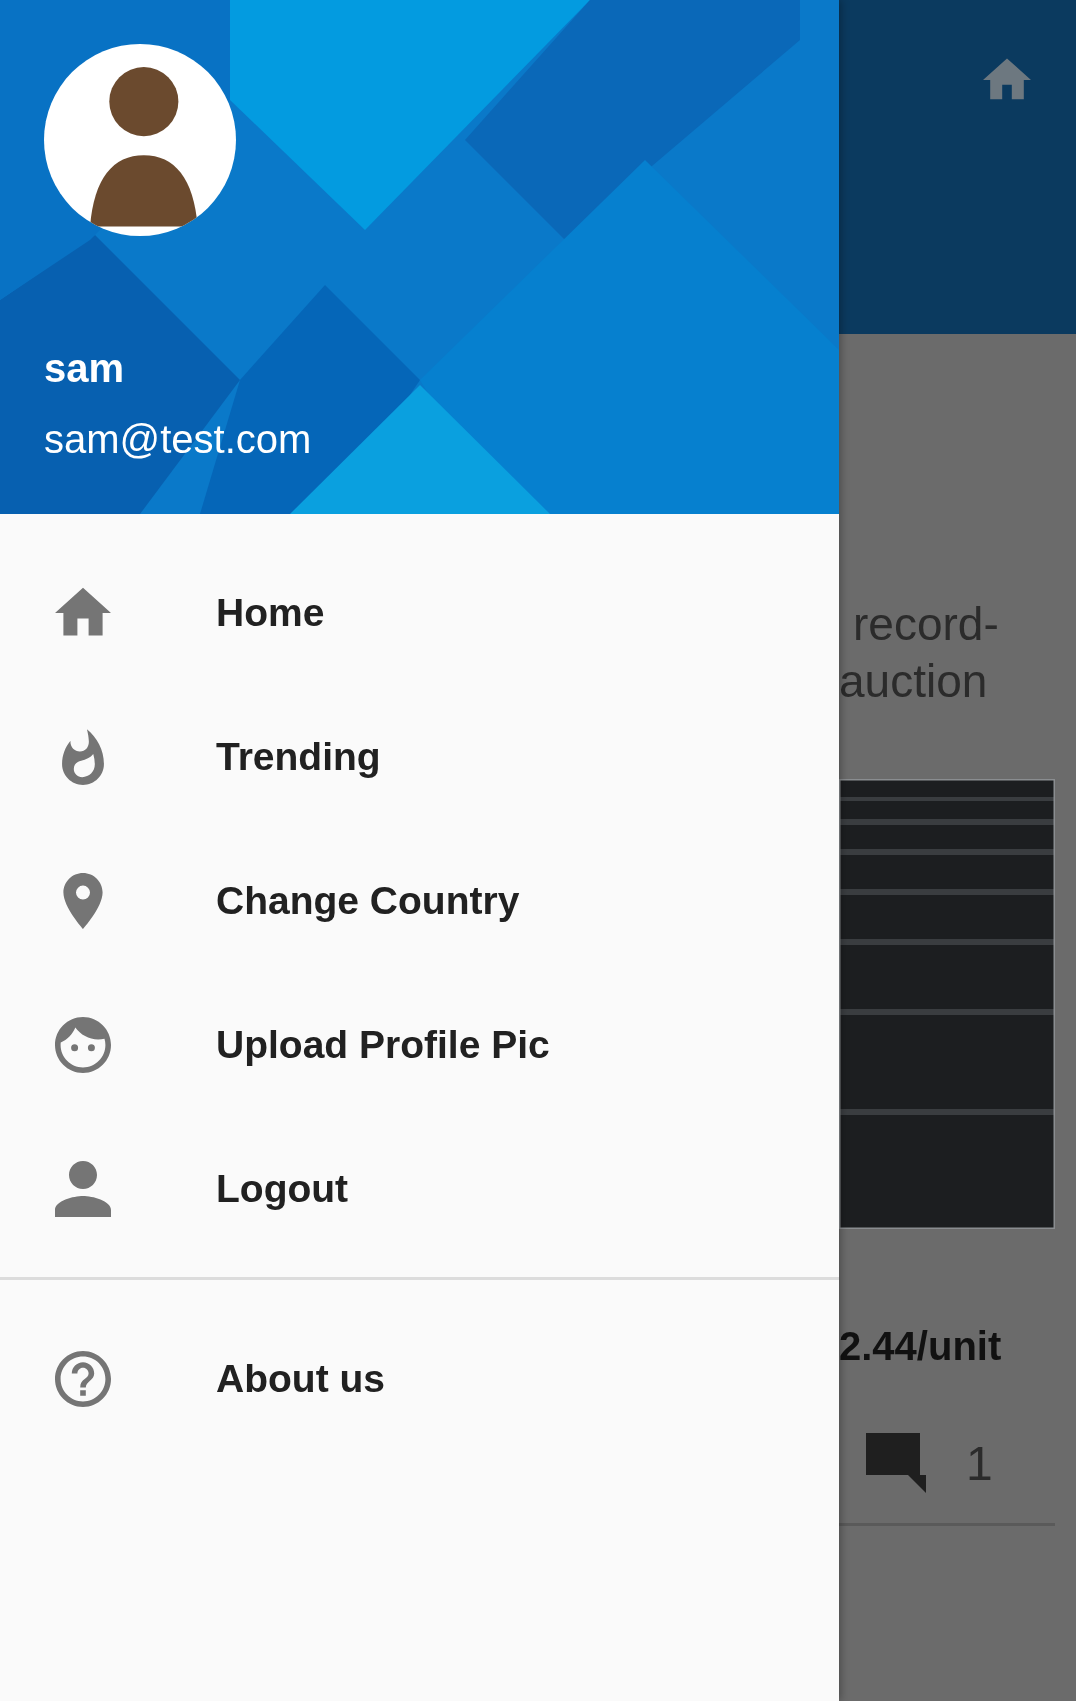 The height and width of the screenshot is (1701, 1076). I want to click on comment-count: 1, so click(979, 1463).